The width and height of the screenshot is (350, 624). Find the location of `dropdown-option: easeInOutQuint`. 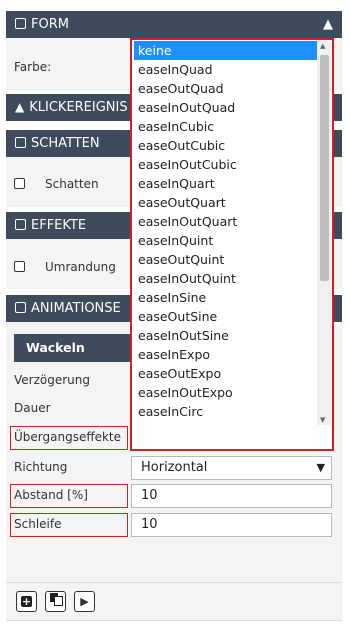

dropdown-option: easeInOutQuint is located at coordinates (226, 278).